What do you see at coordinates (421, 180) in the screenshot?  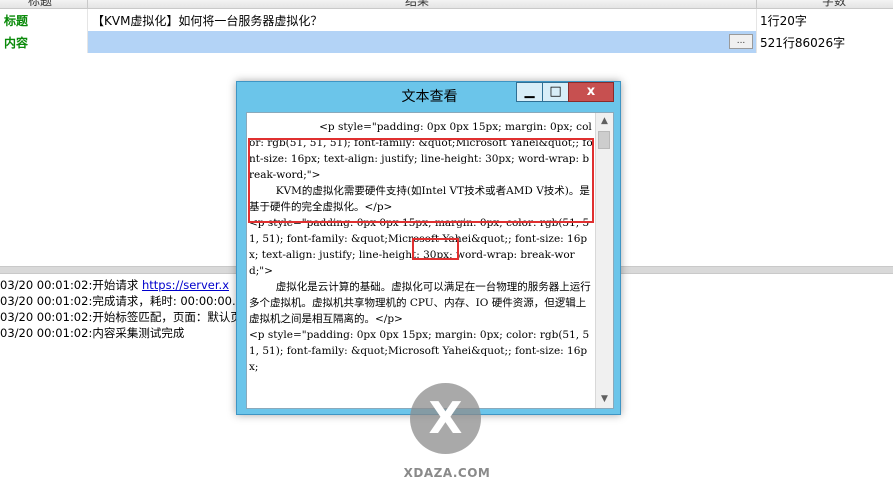 I see `highlight-box-p-tag` at bounding box center [421, 180].